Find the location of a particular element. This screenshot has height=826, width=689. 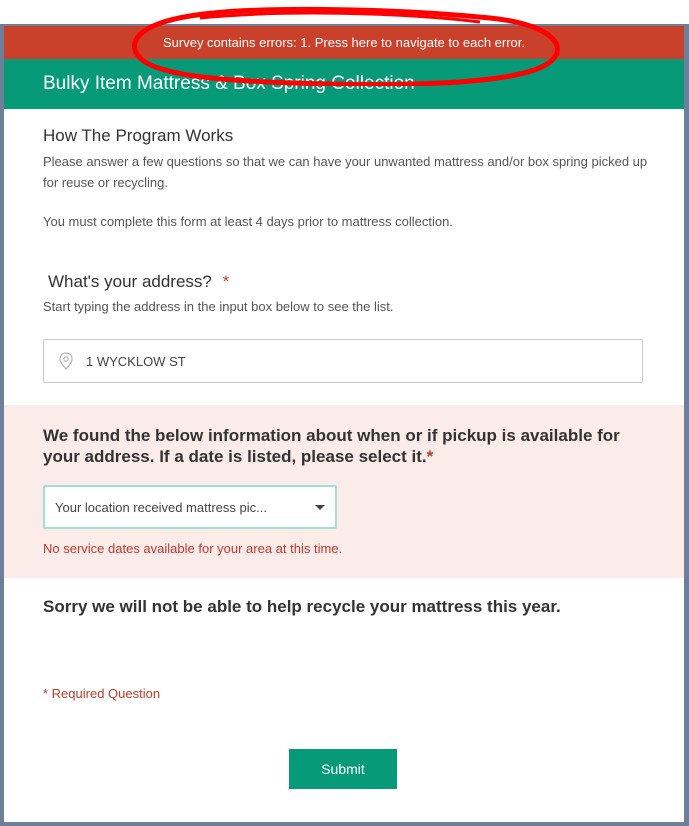

address-value: 1 WYCKLOW ST is located at coordinates (136, 361).